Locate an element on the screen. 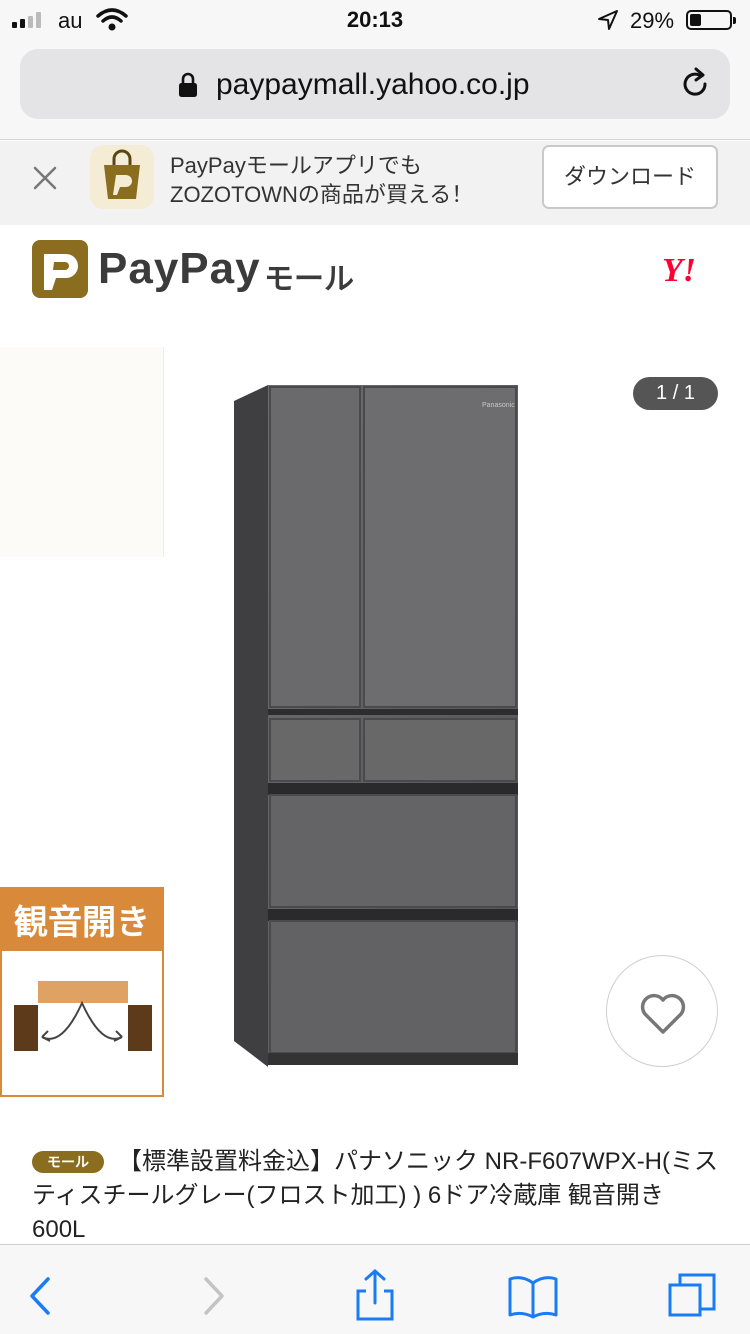  battery-percentage: 29% is located at coordinates (652, 20).